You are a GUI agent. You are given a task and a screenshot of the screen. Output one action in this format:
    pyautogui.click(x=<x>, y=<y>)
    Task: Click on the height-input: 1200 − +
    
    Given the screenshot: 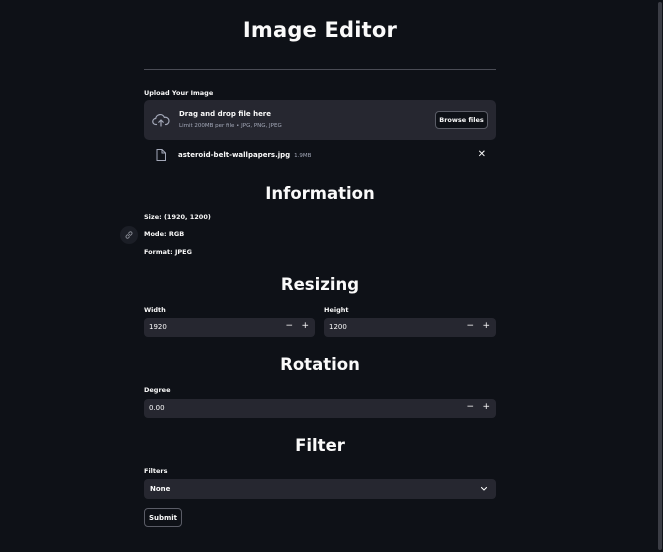 What is the action you would take?
    pyautogui.click(x=410, y=327)
    